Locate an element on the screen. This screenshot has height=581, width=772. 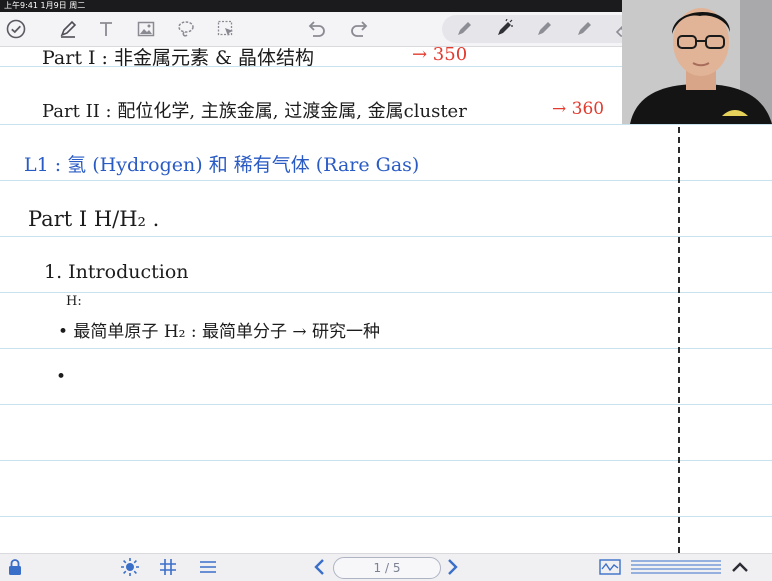
expand-chevron-up-icon is located at coordinates (740, 567).